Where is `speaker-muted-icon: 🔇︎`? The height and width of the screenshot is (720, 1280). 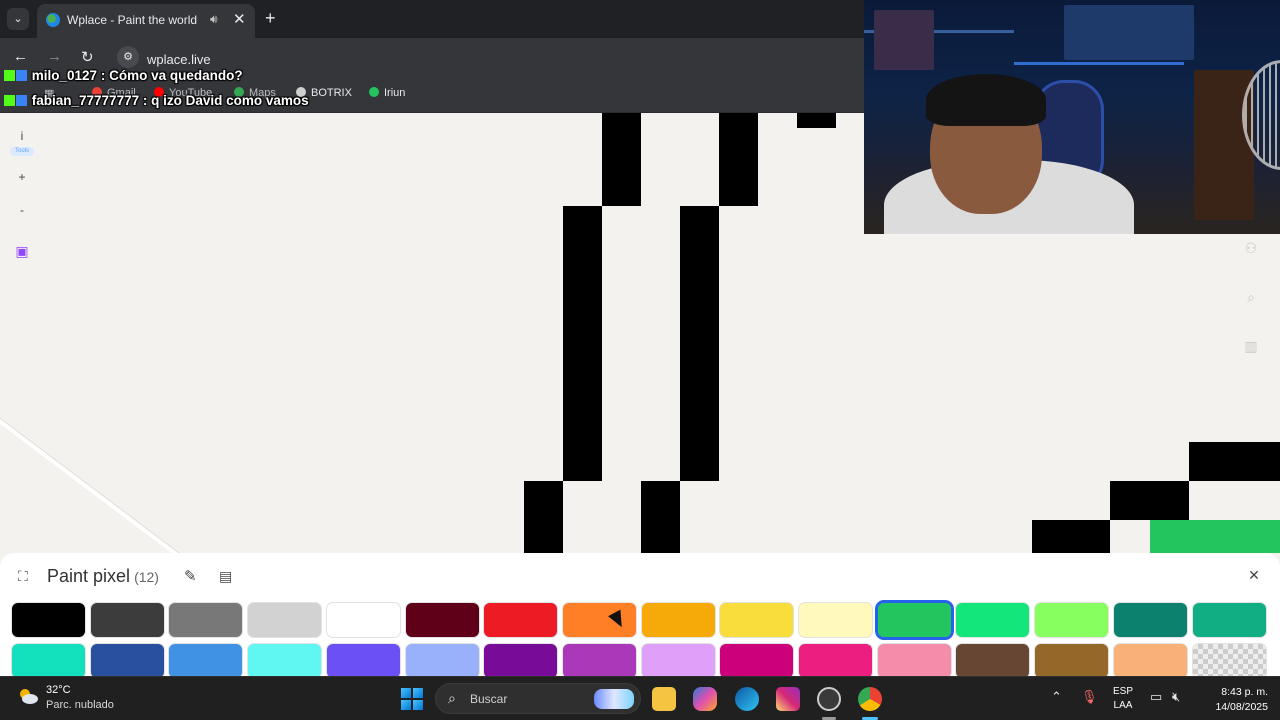 speaker-muted-icon: 🔇︎ is located at coordinates (1176, 697).